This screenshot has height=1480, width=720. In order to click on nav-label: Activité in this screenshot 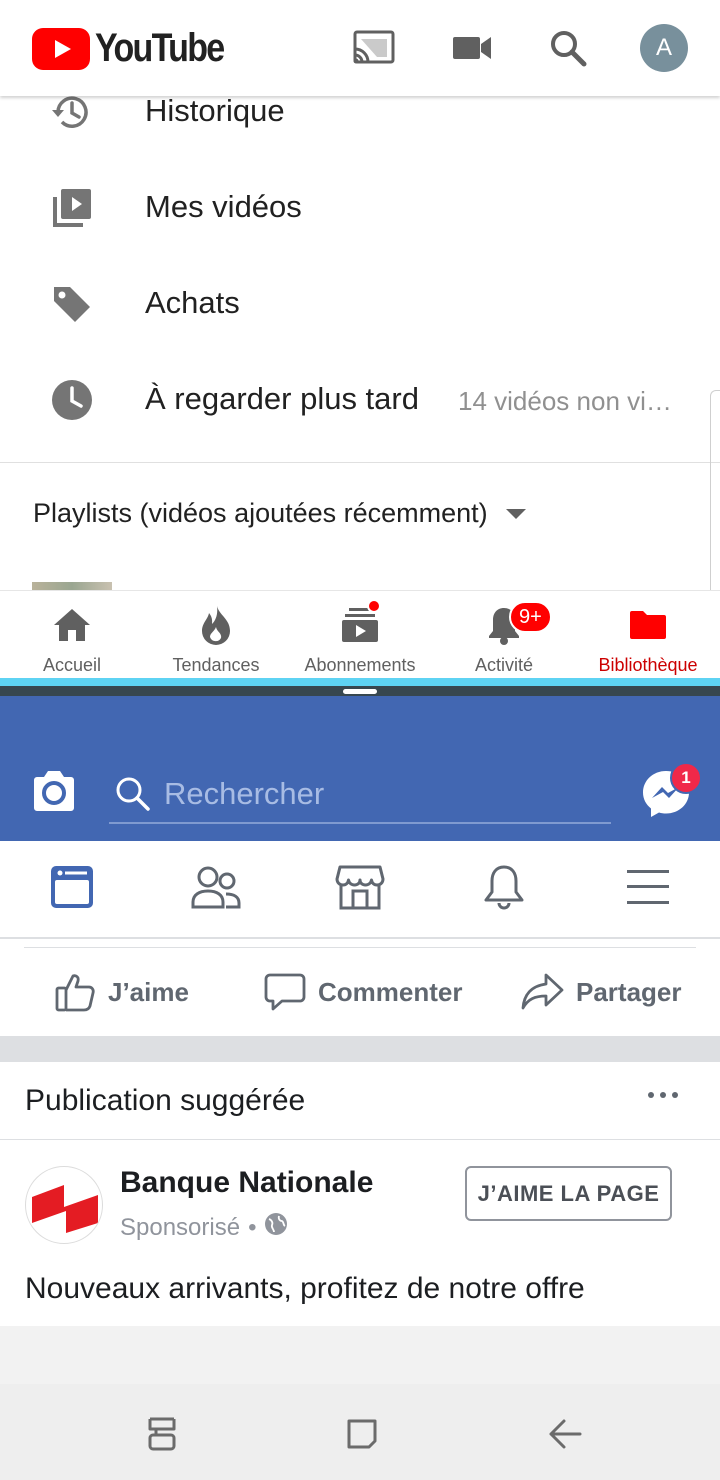, I will do `click(504, 665)`.